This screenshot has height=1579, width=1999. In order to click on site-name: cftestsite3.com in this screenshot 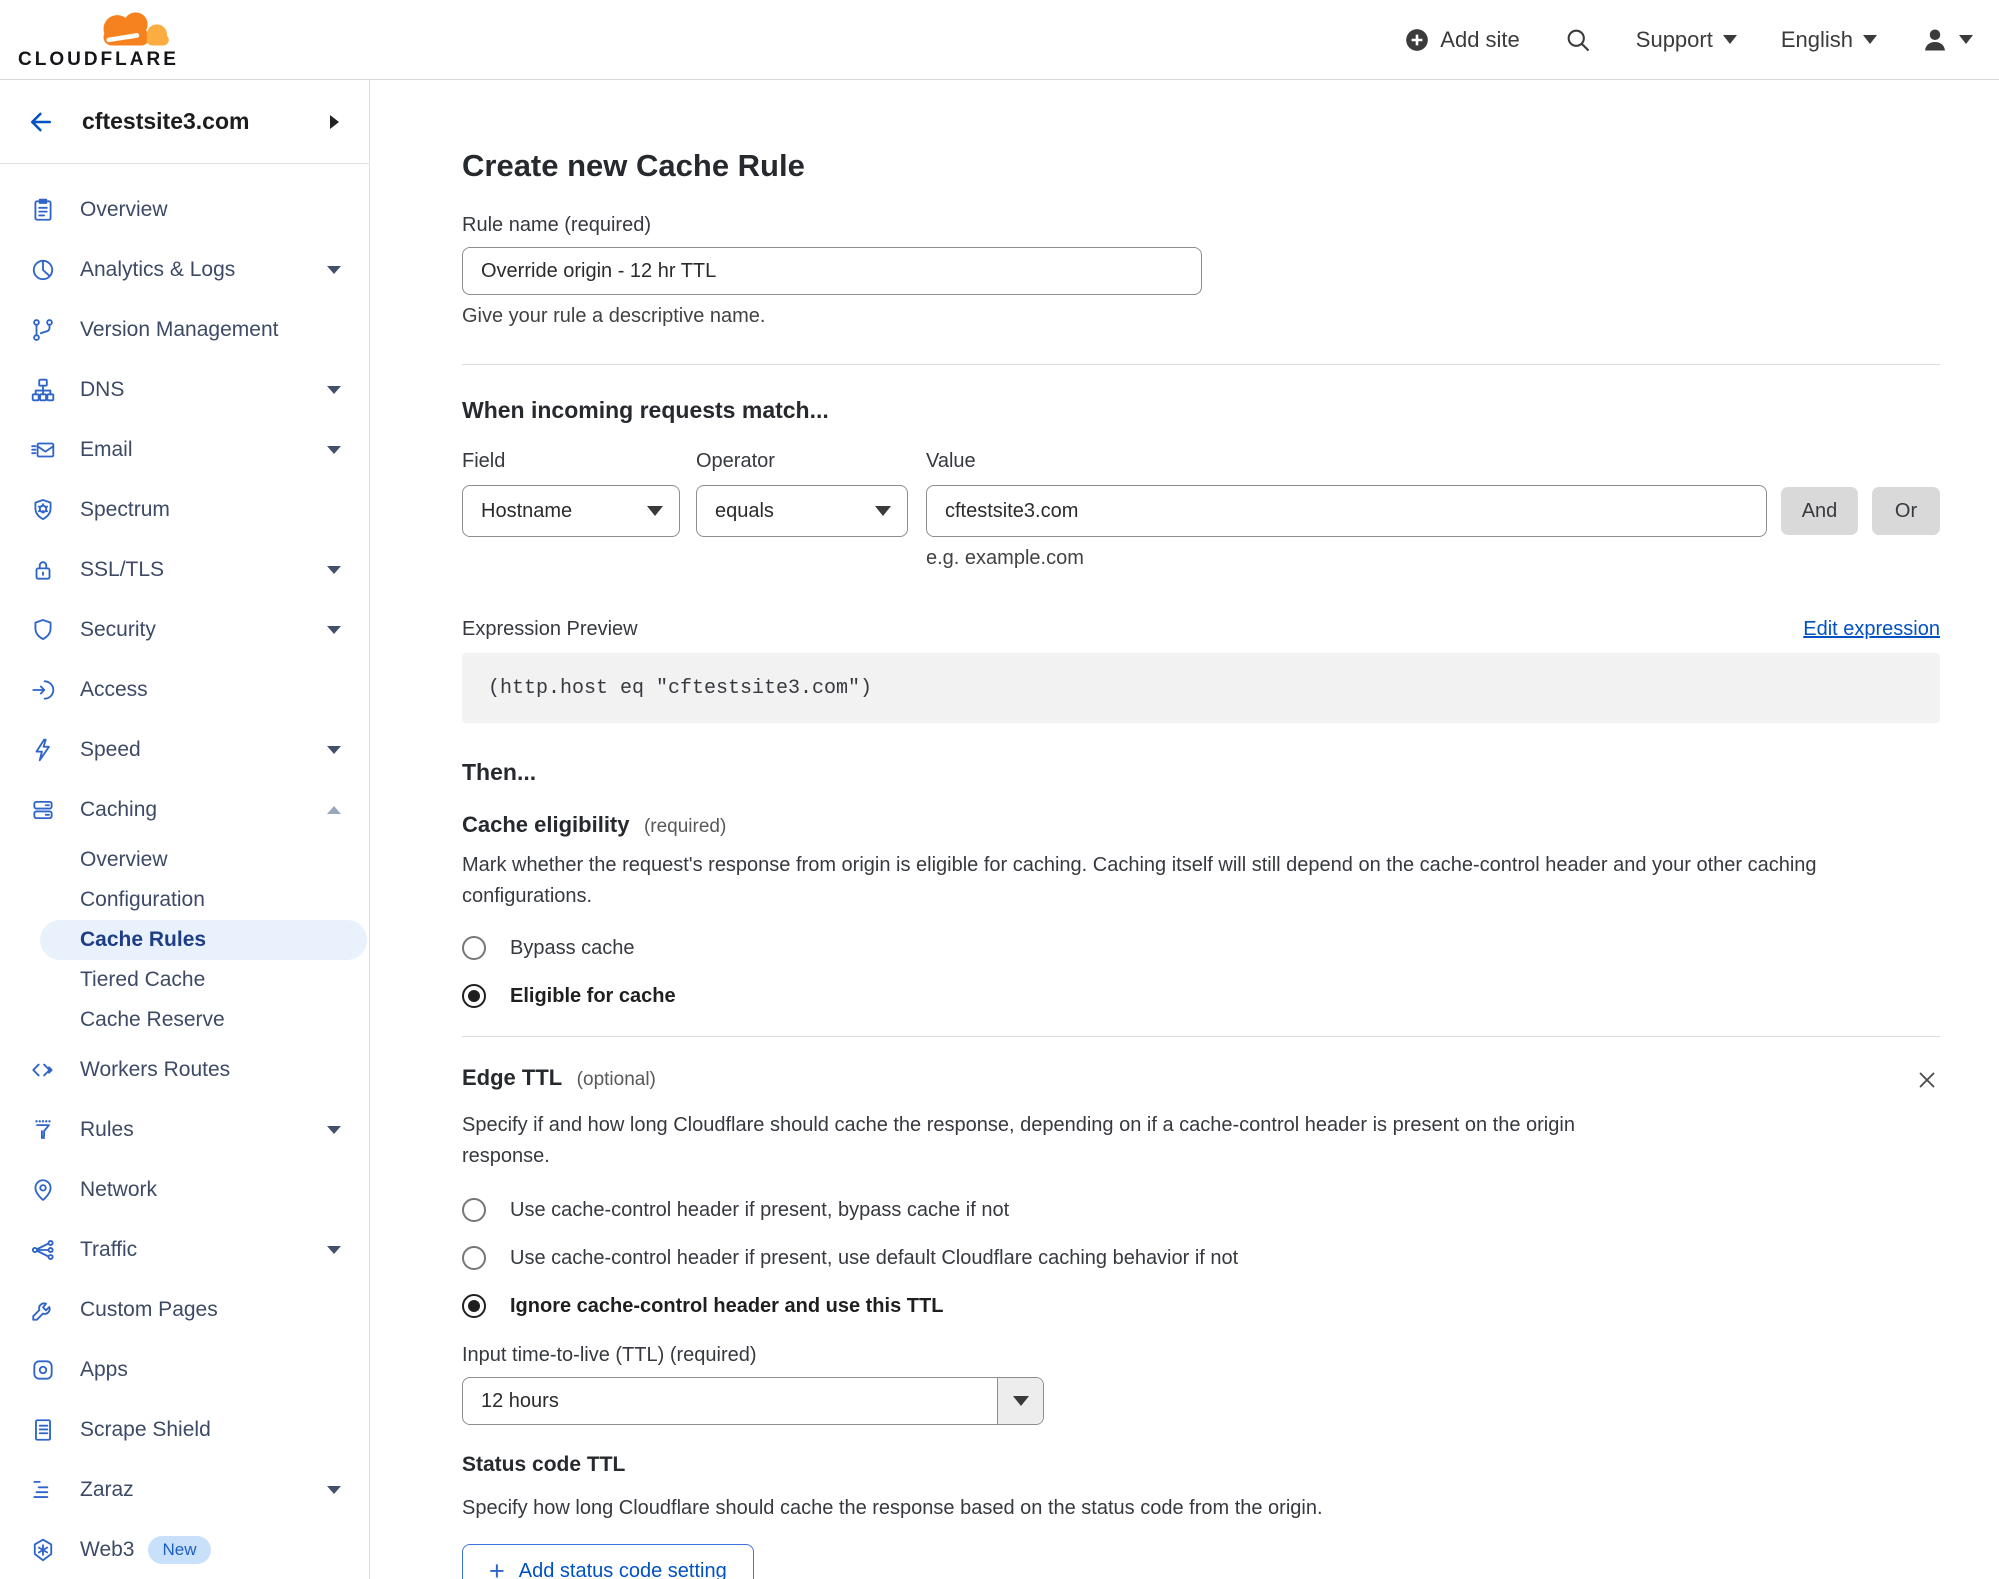, I will do `click(166, 121)`.